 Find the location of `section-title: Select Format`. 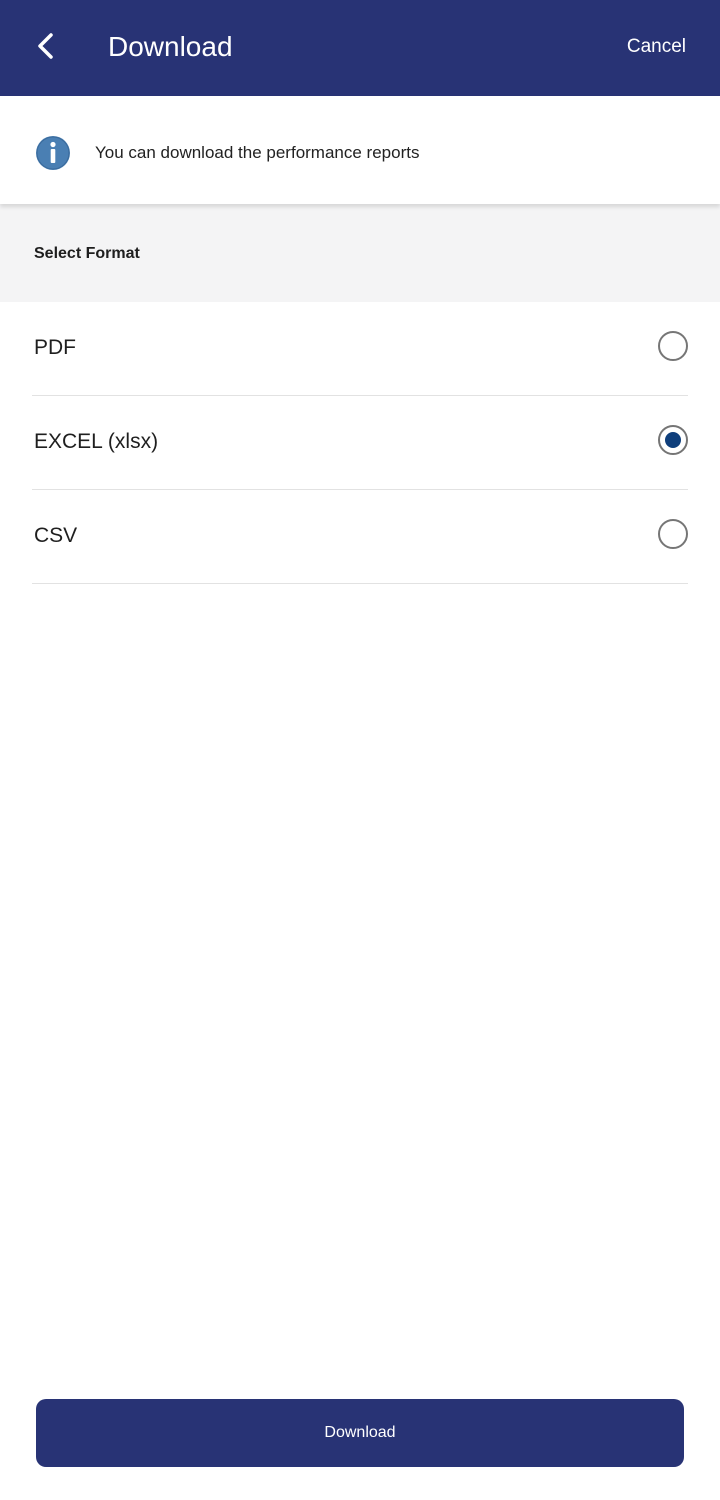

section-title: Select Format is located at coordinates (87, 253).